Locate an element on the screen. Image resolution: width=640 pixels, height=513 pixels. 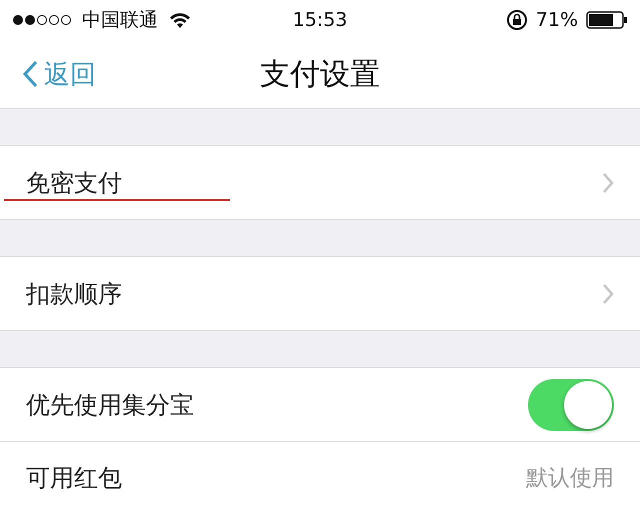
row-label: 扣款顺序 is located at coordinates (74, 294).